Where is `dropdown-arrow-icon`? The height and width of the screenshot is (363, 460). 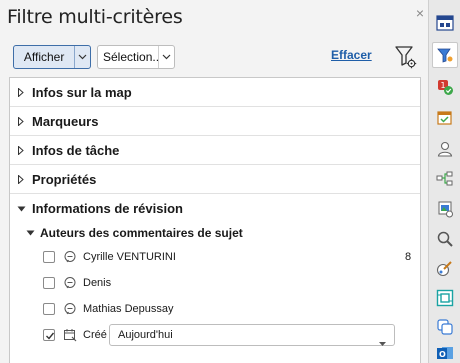 dropdown-arrow-icon is located at coordinates (382, 343).